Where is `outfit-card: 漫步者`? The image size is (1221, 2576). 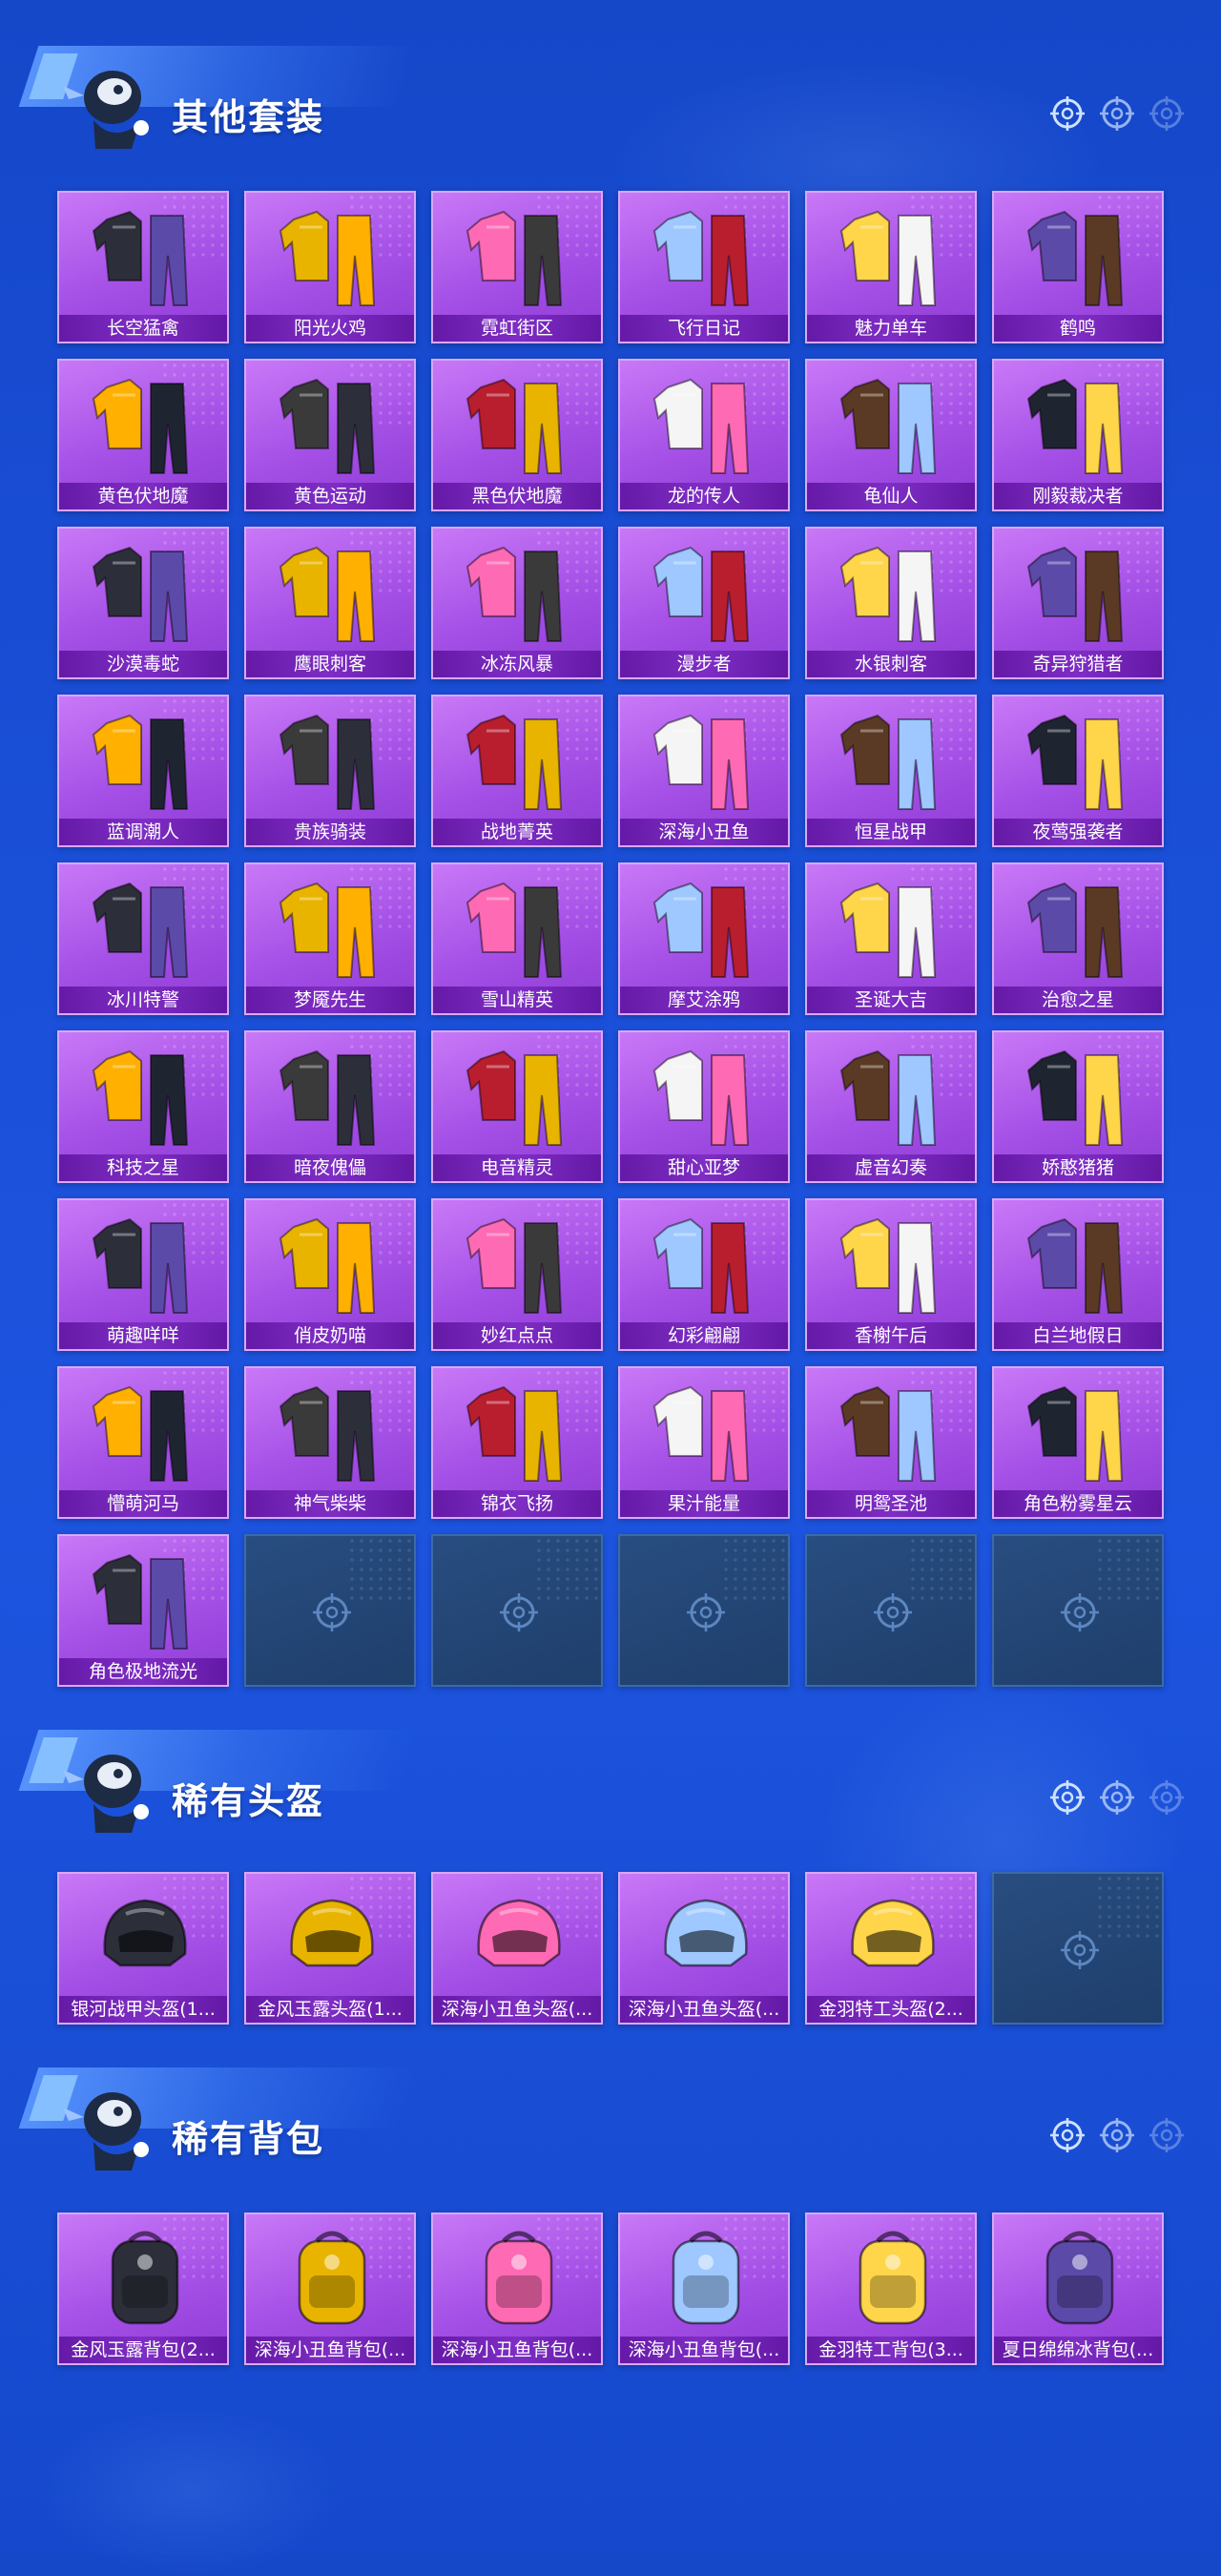
outfit-card: 漫步者 is located at coordinates (704, 603).